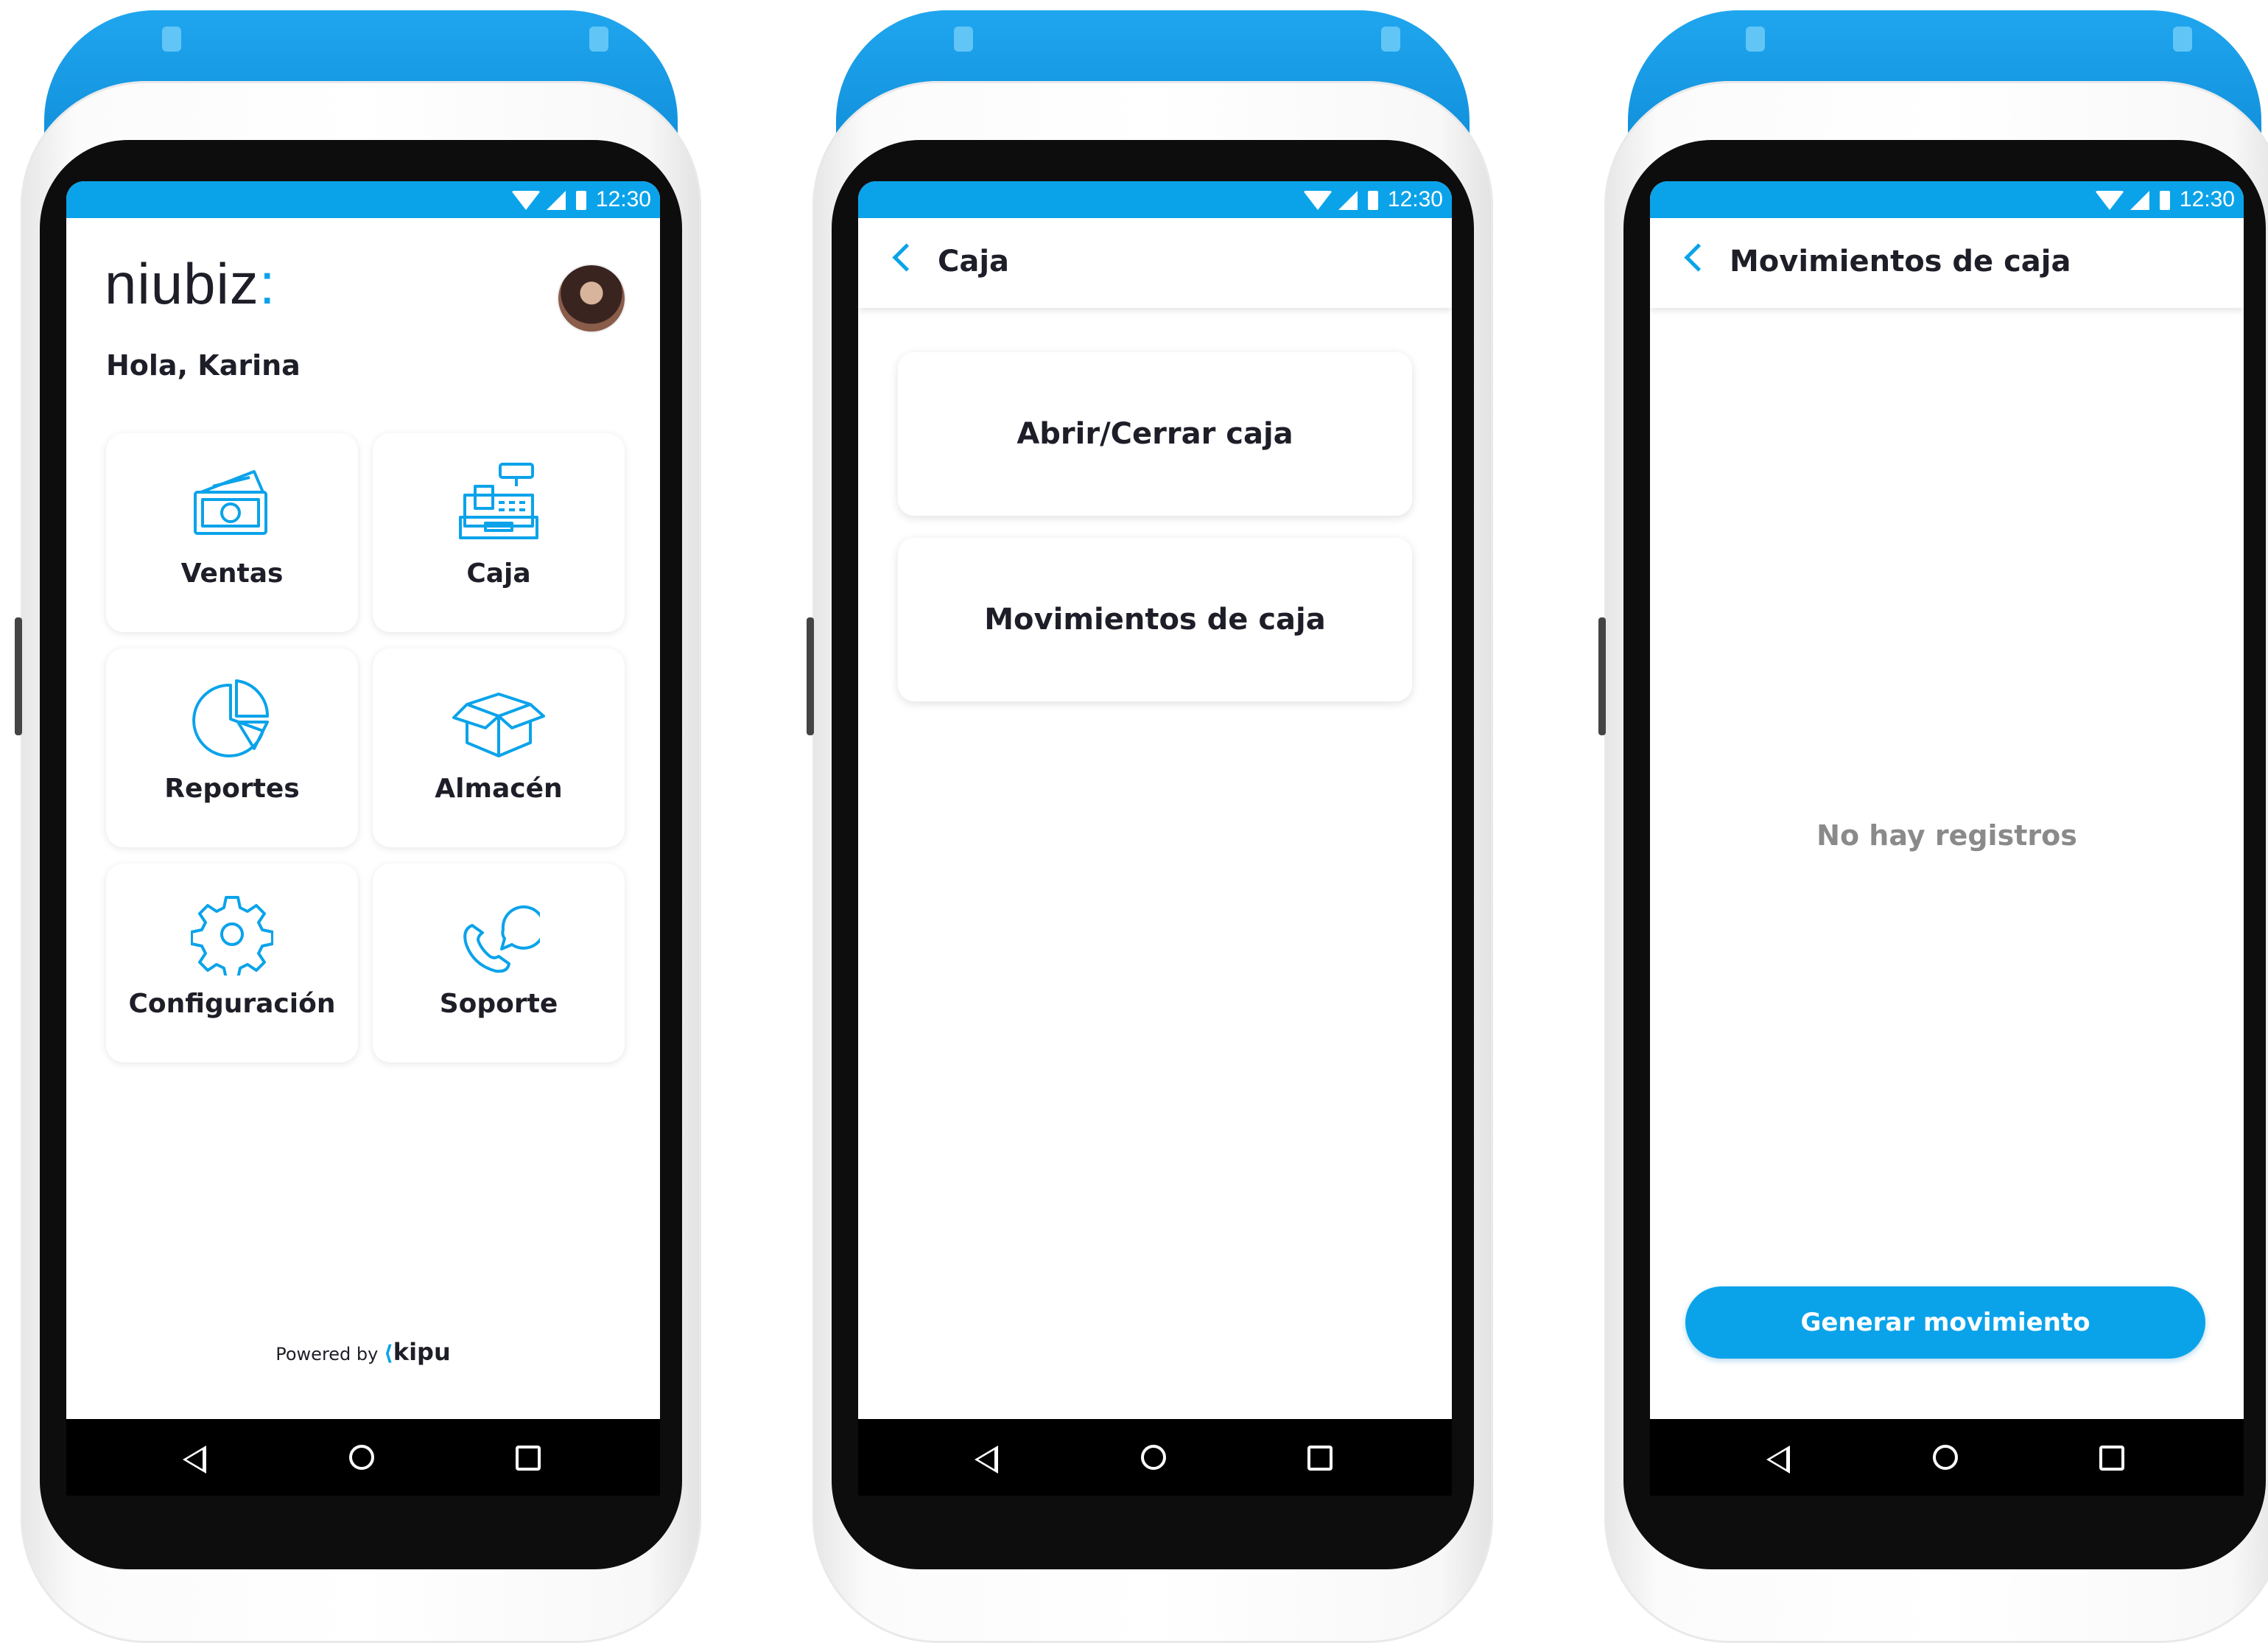  What do you see at coordinates (190, 283) in the screenshot?
I see `niubiz-logo: niubiz:` at bounding box center [190, 283].